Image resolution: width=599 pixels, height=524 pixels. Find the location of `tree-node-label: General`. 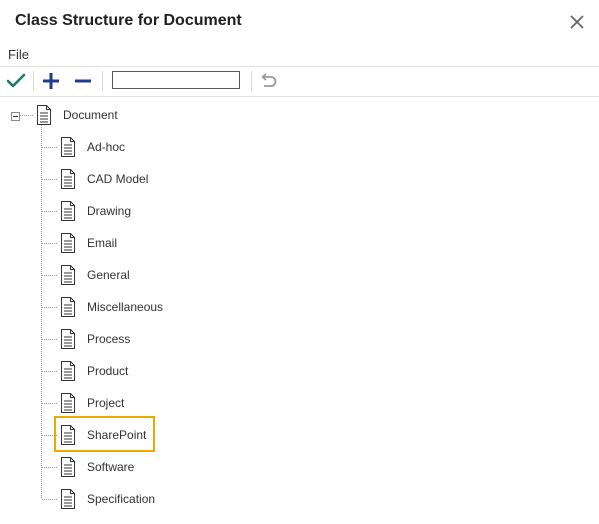

tree-node-label: General is located at coordinates (108, 275).